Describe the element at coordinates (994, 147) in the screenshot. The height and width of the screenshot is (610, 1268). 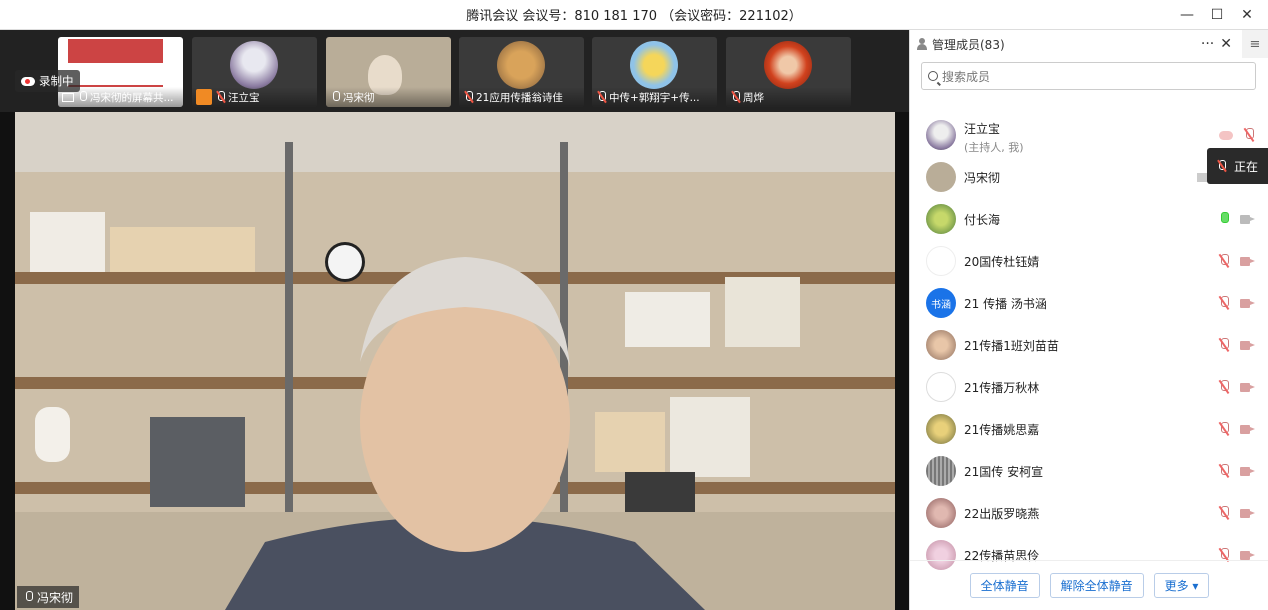
I see `member-role: (主持人, 我)` at that location.